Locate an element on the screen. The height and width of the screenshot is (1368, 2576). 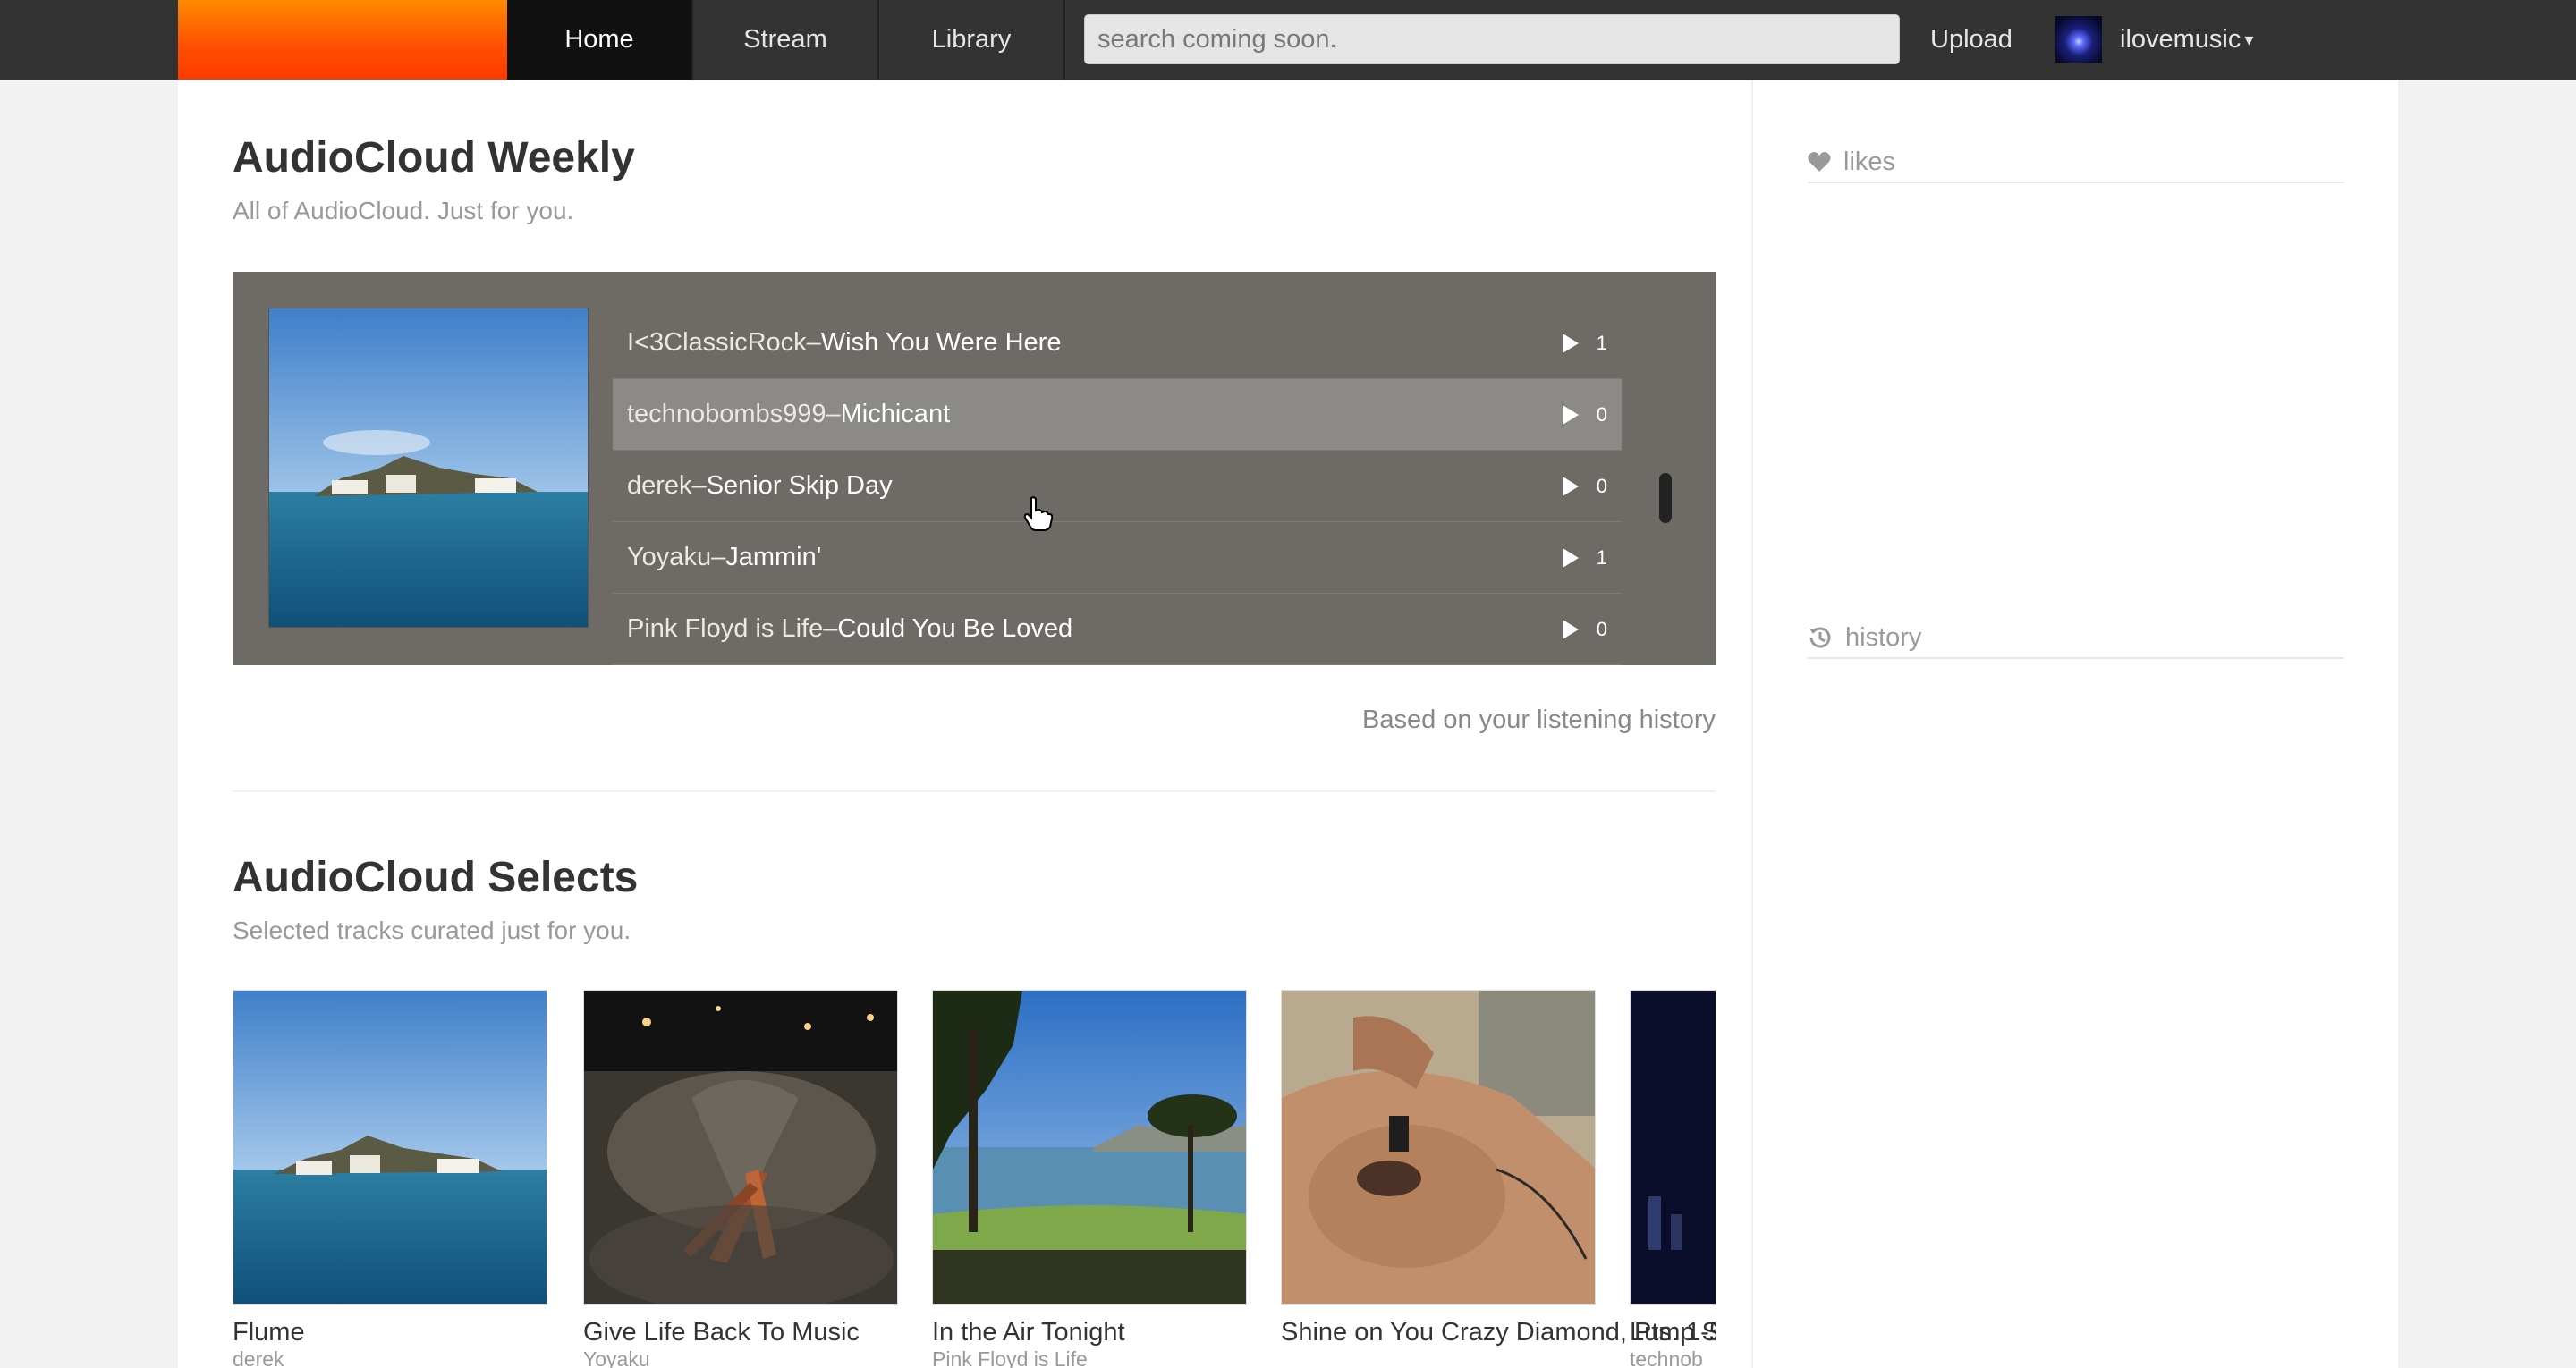
campfire-artwork-image is located at coordinates (740, 1147).